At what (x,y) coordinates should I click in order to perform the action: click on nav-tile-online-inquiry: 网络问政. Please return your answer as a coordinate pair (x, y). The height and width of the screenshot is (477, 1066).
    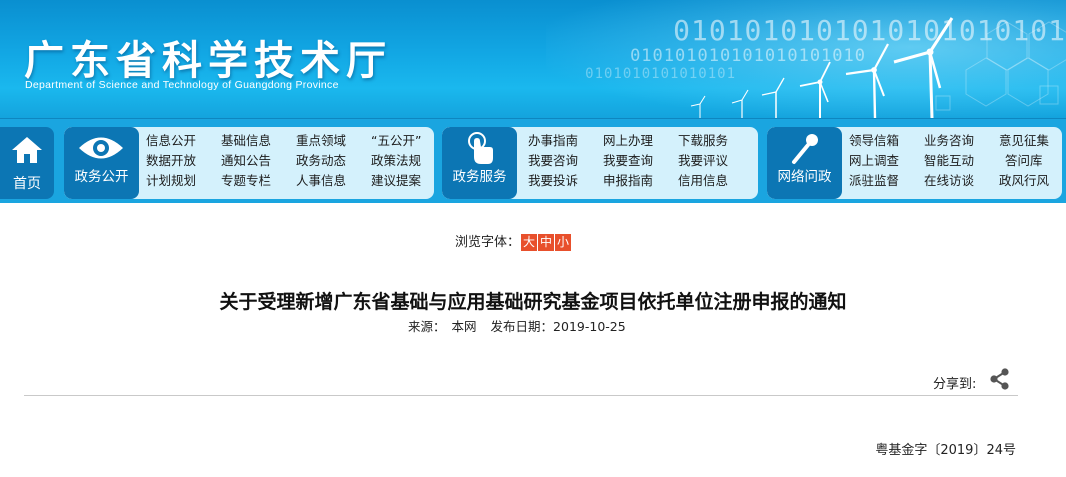
    Looking at the image, I should click on (804, 163).